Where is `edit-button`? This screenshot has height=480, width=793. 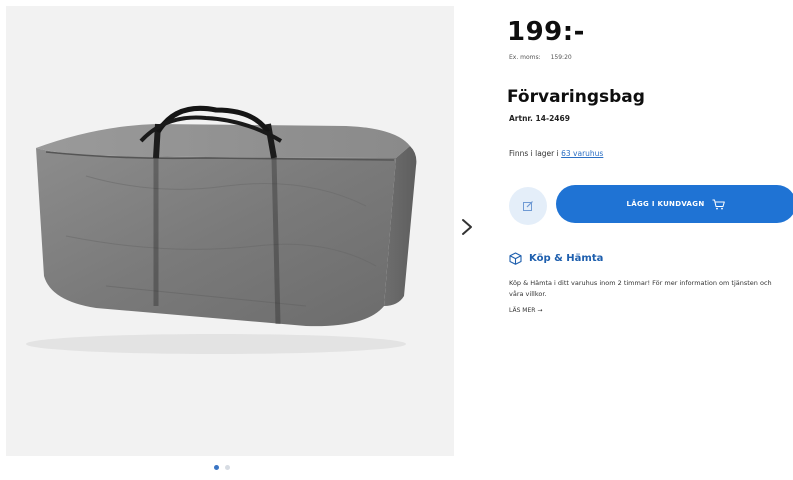 edit-button is located at coordinates (528, 206).